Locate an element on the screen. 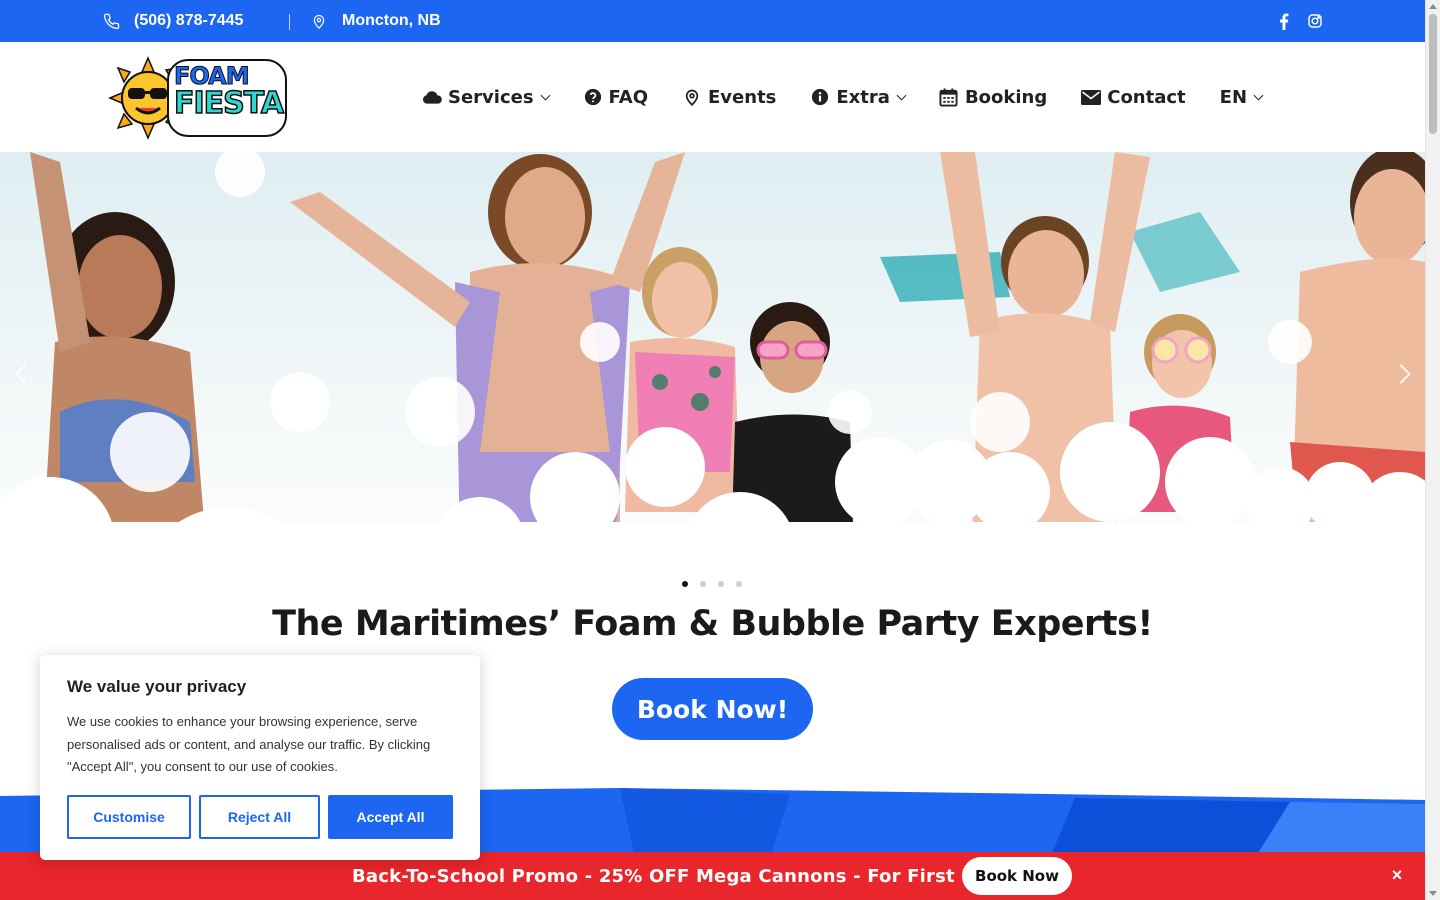 This screenshot has width=1440, height=900. nav-label-faq: FAQ is located at coordinates (628, 97).